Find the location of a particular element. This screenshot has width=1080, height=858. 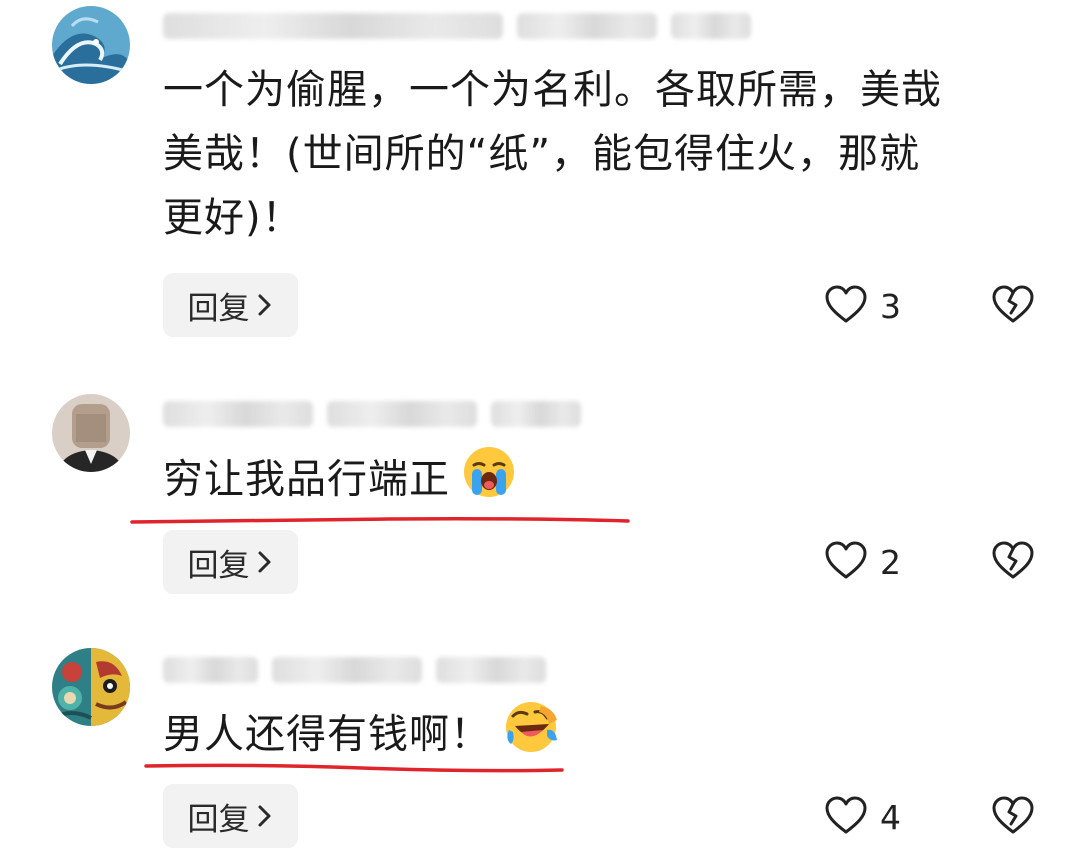

rolling-laughing-emoji is located at coordinates (531, 736).